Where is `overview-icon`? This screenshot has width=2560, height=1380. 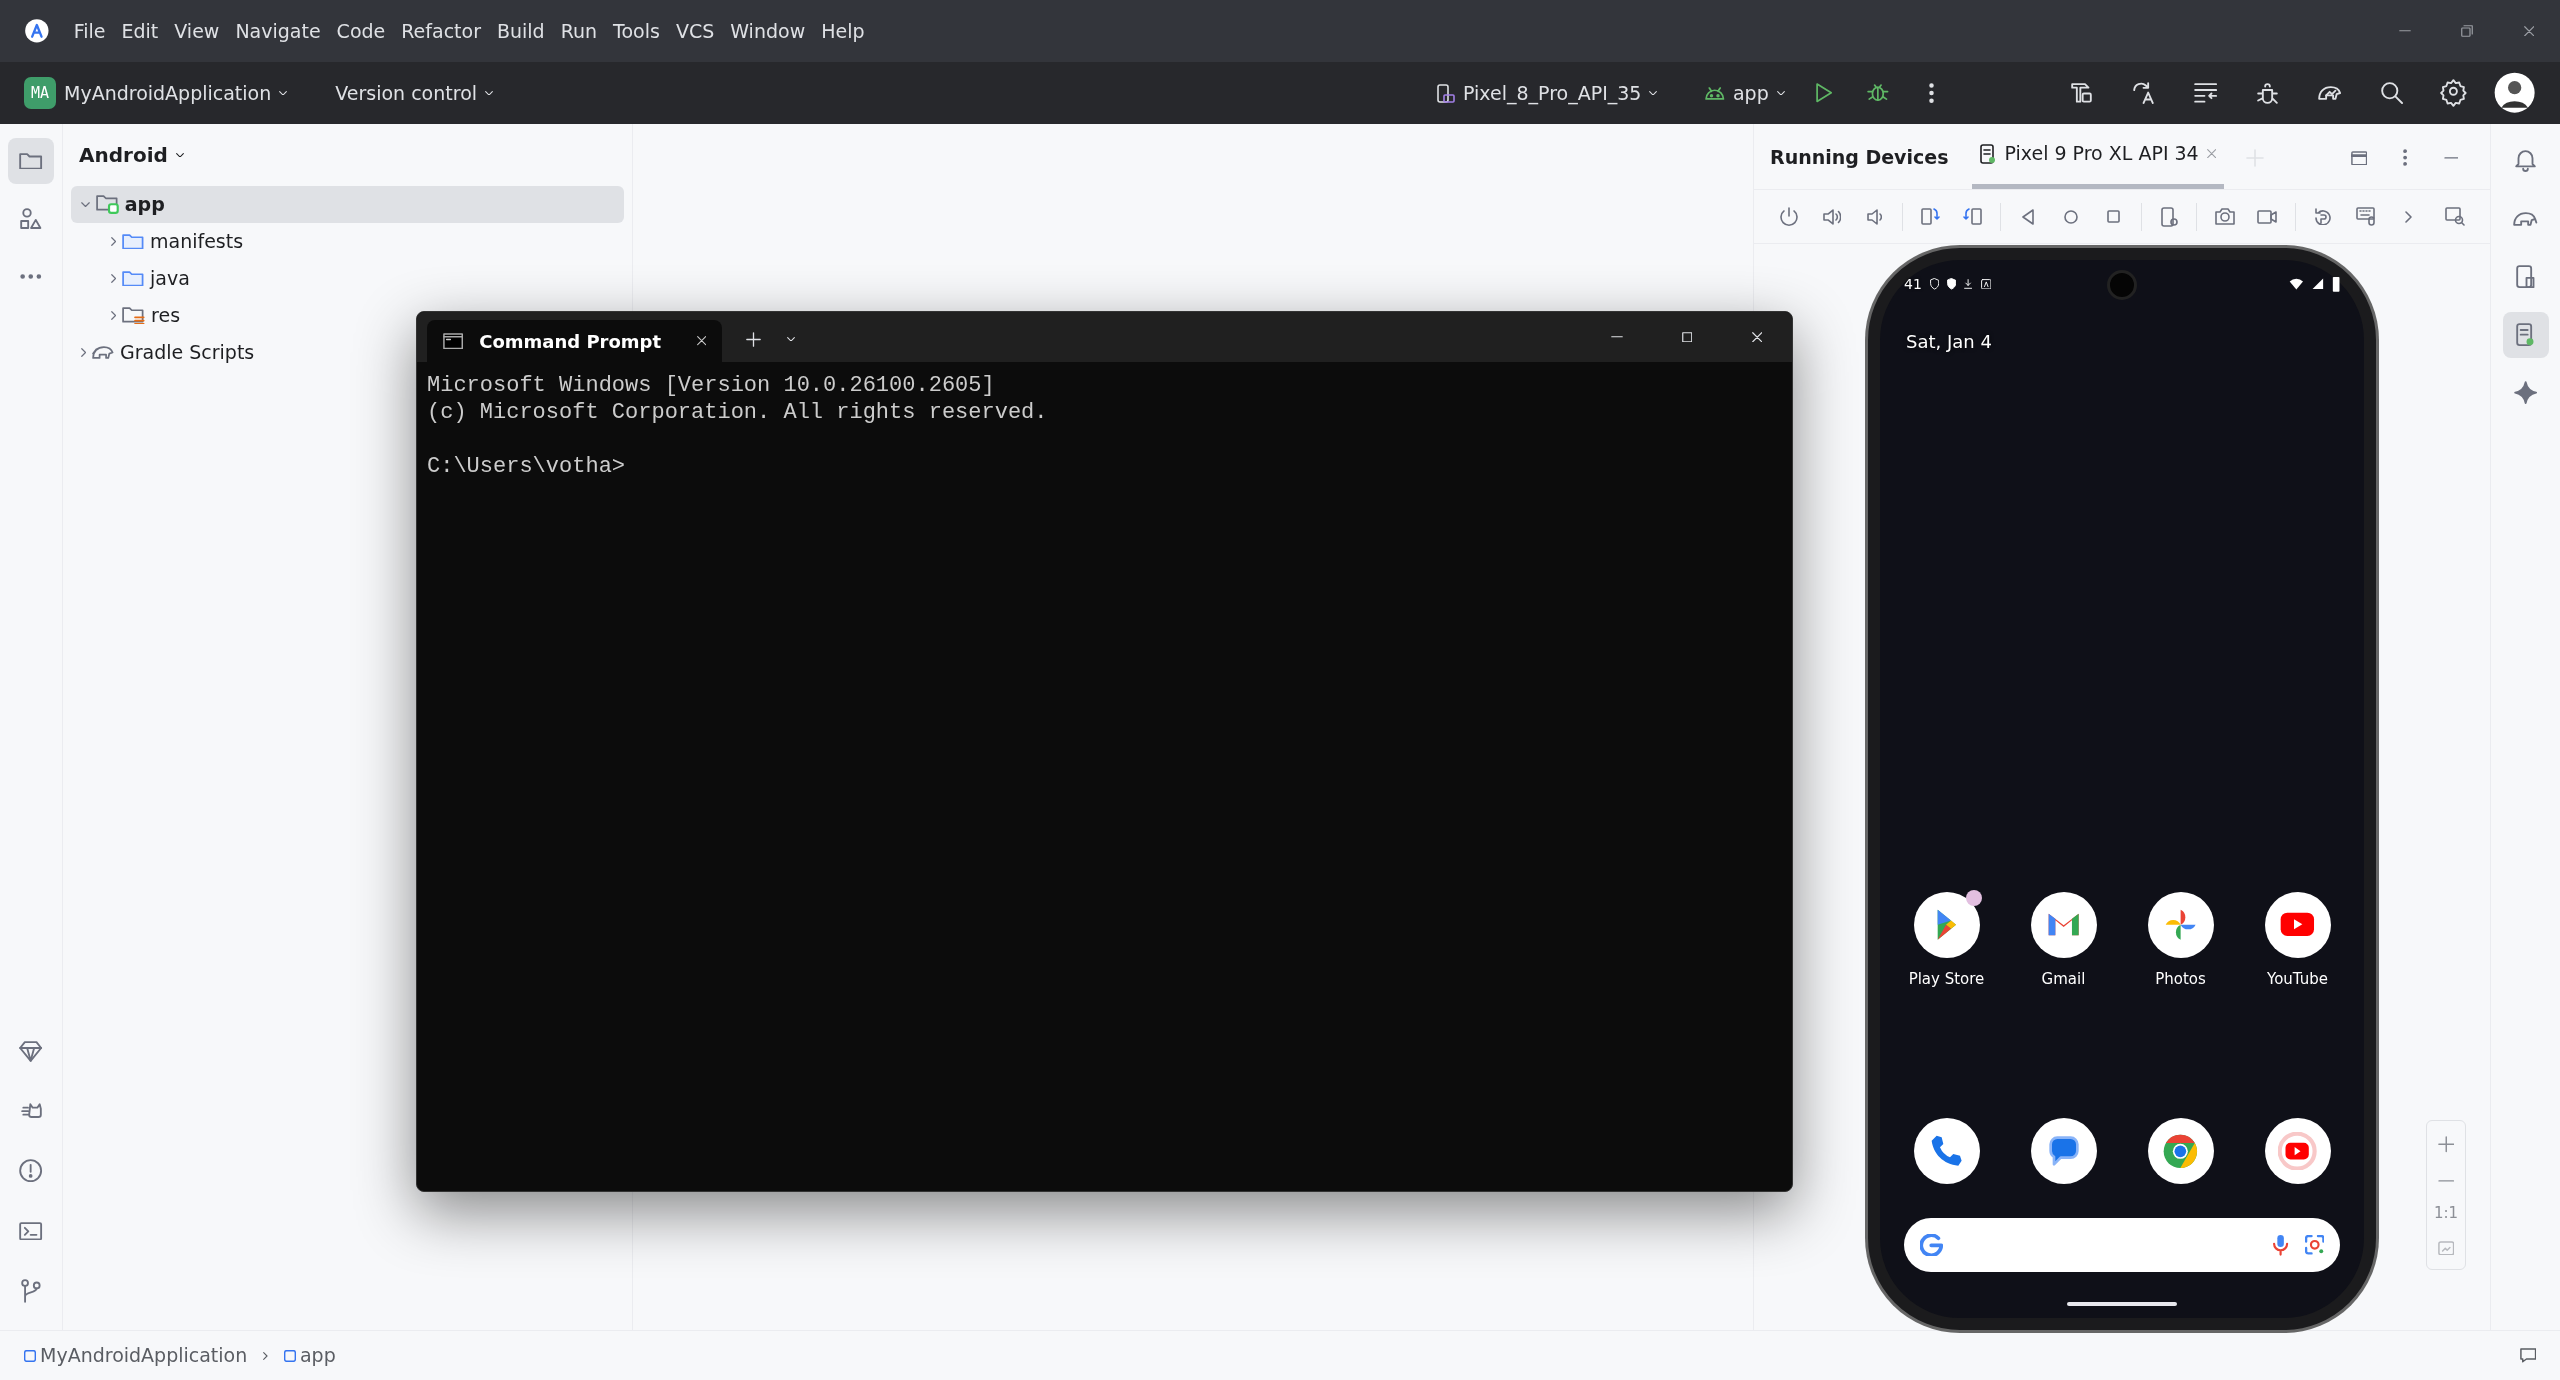 overview-icon is located at coordinates (2113, 216).